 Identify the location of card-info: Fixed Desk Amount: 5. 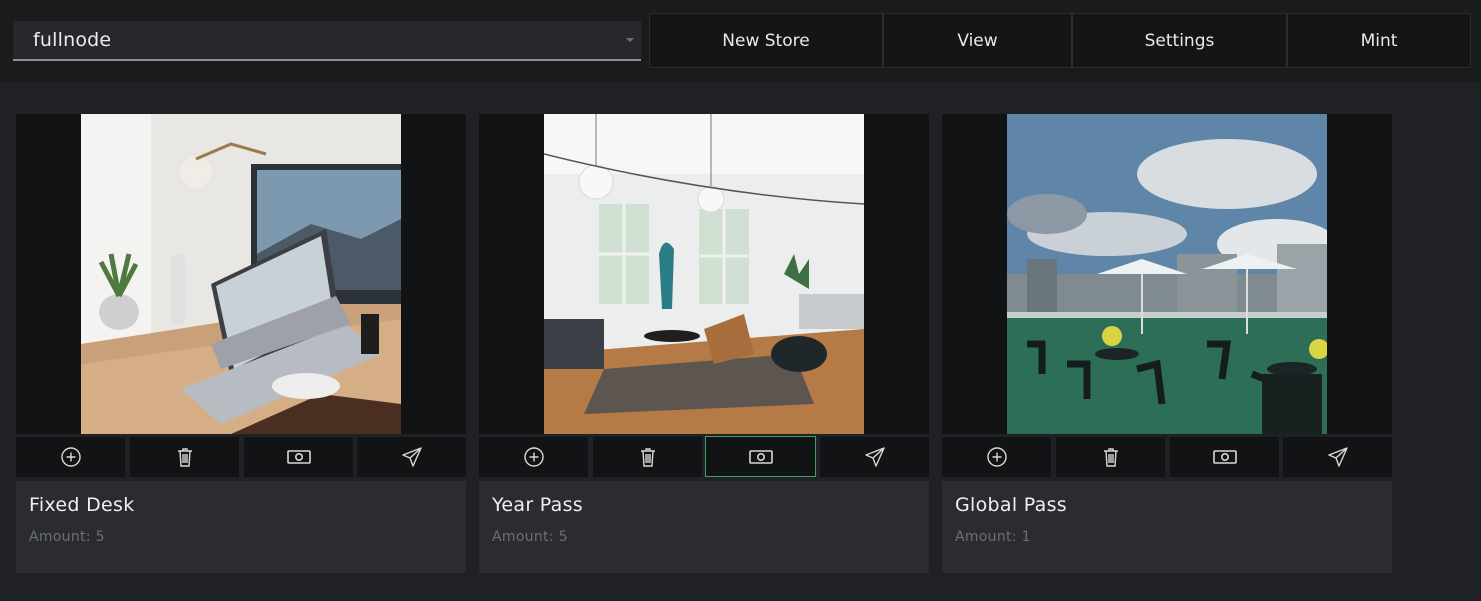
(241, 527).